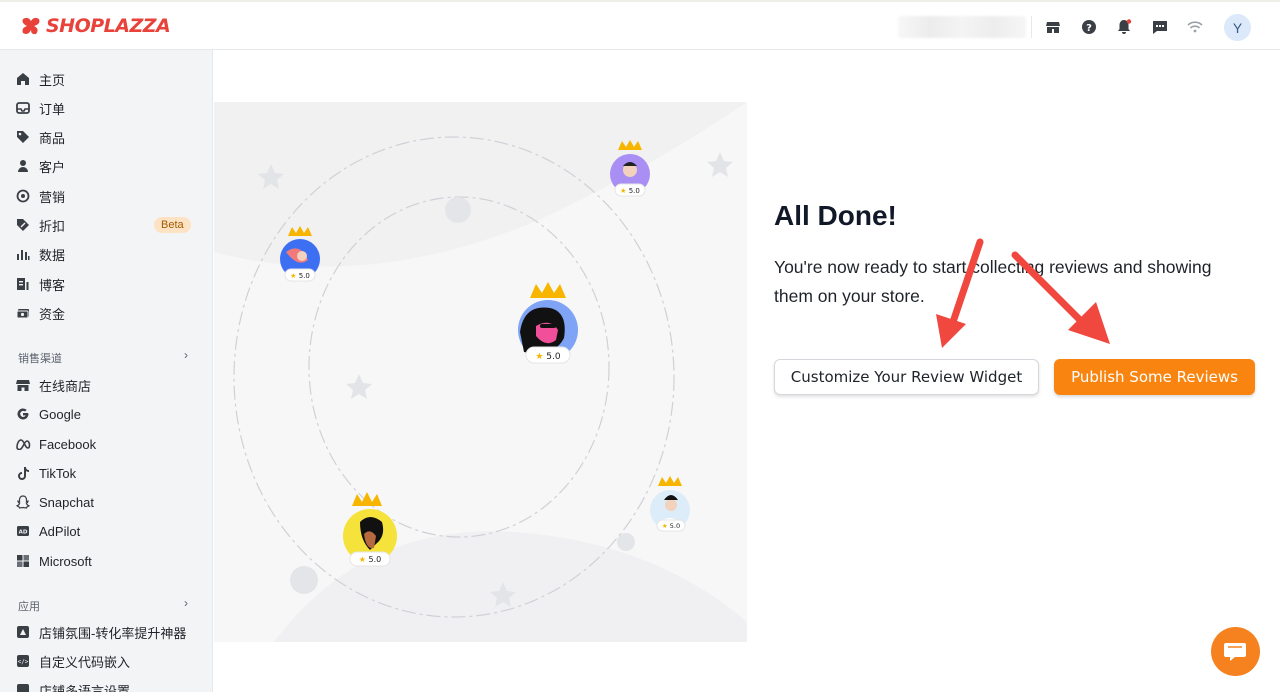  What do you see at coordinates (106, 561) in the screenshot?
I see `sidebar-item-microsoft: Microsoft` at bounding box center [106, 561].